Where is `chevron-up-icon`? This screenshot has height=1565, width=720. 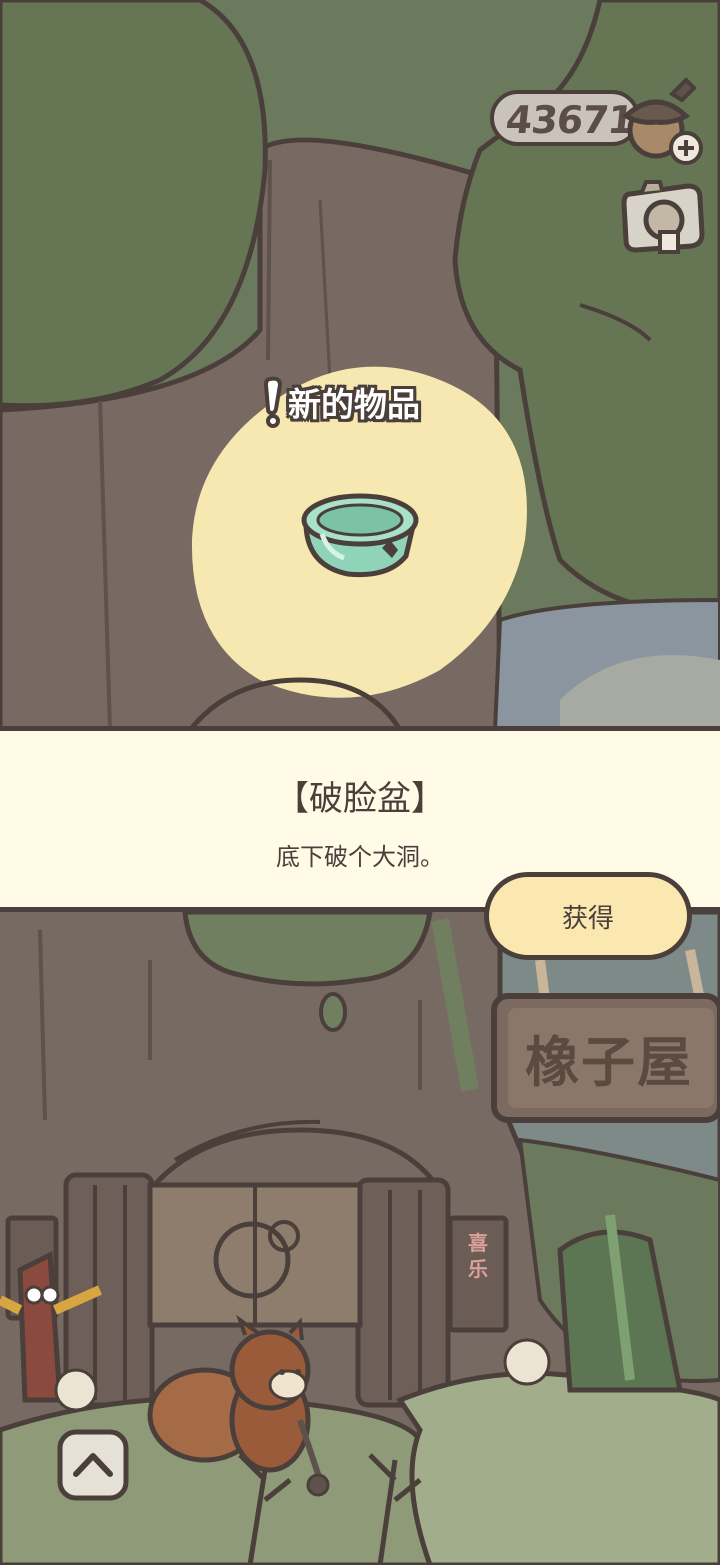
chevron-up-icon is located at coordinates (93, 1465).